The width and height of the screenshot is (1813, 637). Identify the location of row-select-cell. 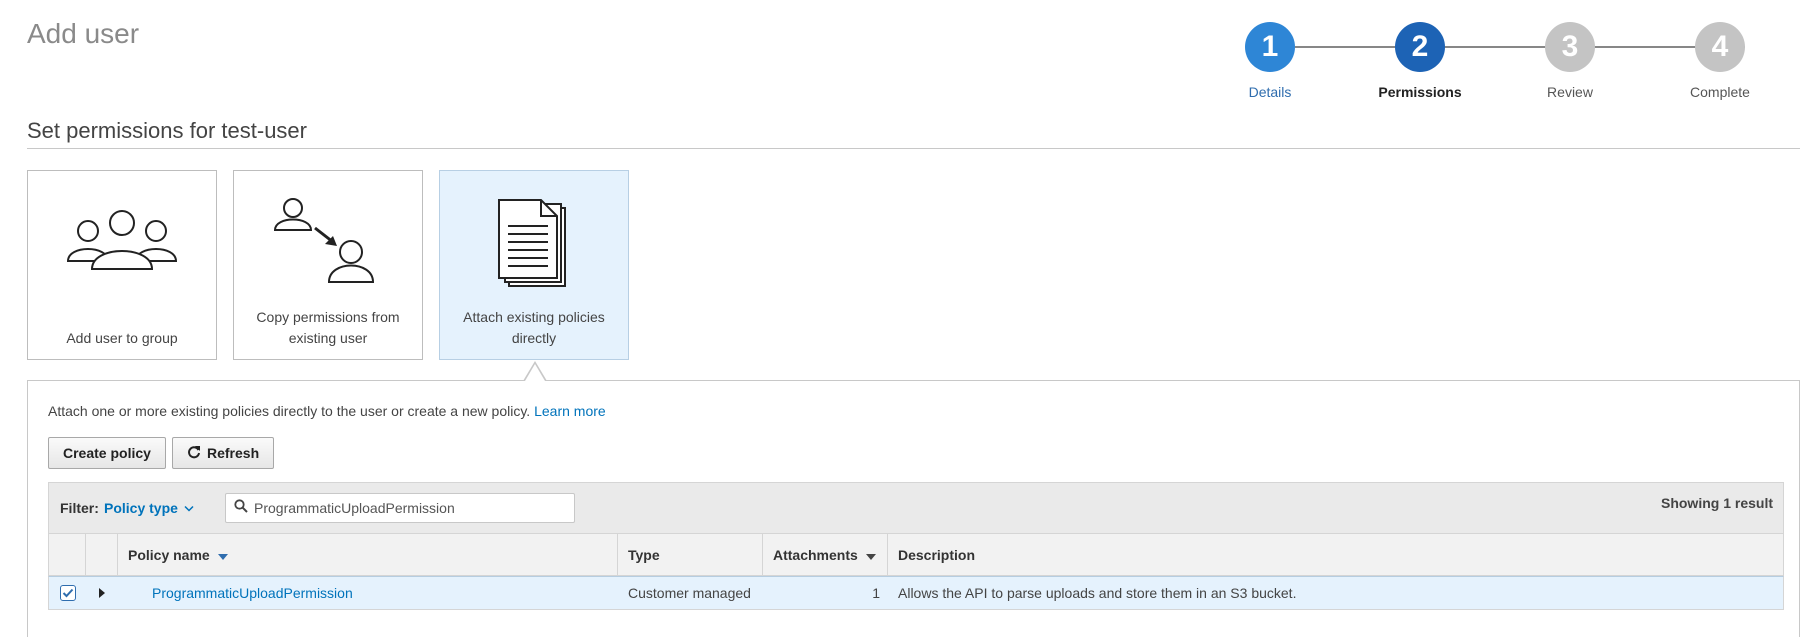
(67, 593).